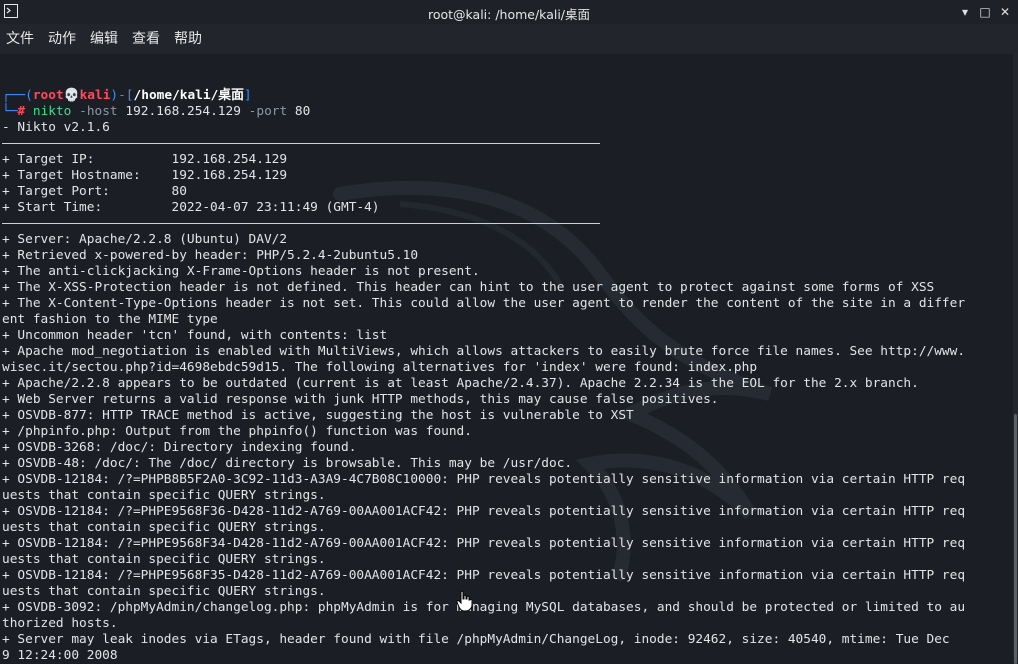  I want to click on maximize-button: □, so click(985, 12).